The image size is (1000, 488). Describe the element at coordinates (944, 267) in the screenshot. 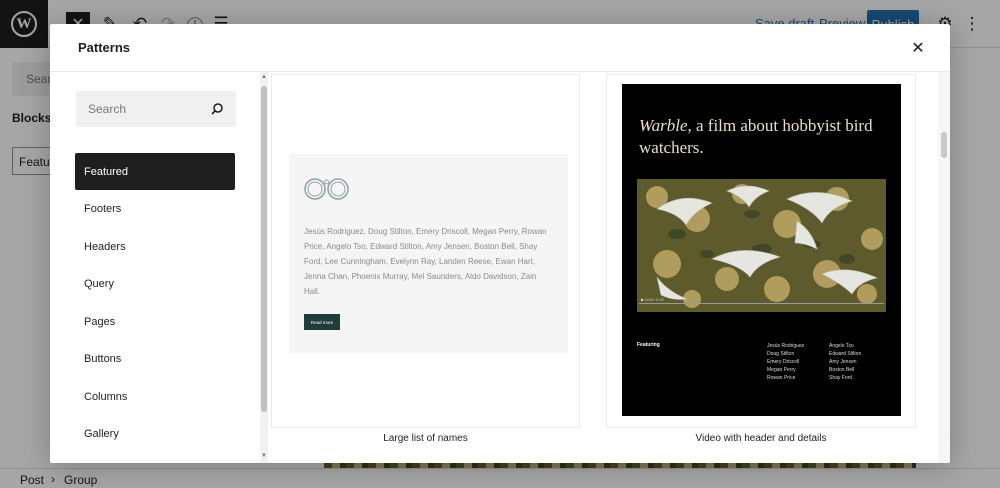

I see `patterns-scrollbar` at that location.